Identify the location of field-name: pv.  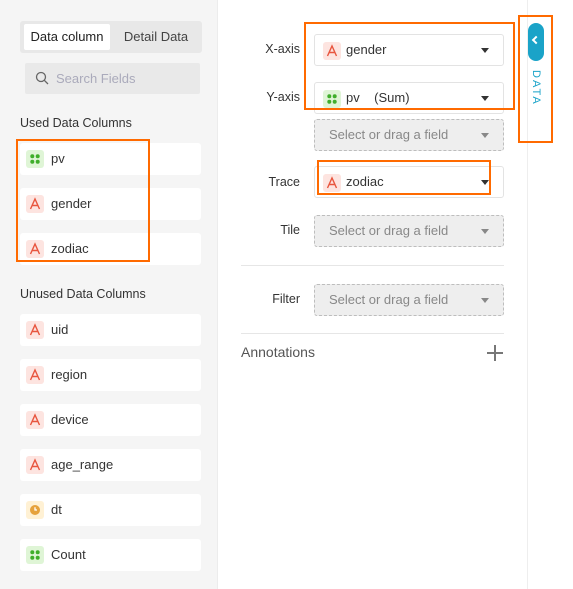
(58, 158).